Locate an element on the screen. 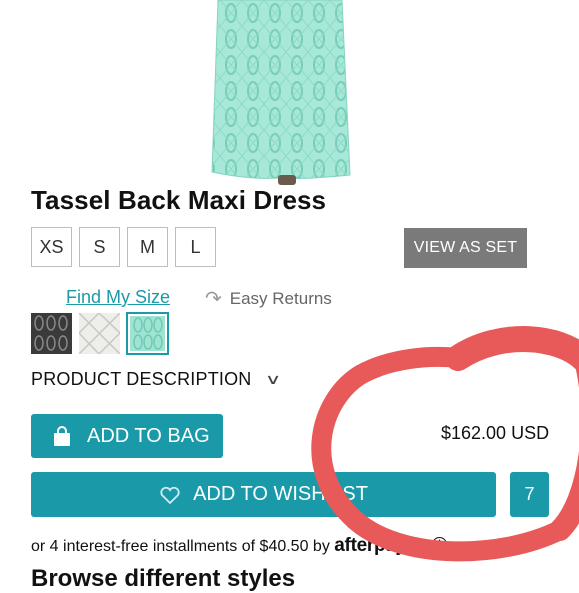 The height and width of the screenshot is (593, 579). add-to-wishlist-button: ADD TO WISHLIST is located at coordinates (263, 494).